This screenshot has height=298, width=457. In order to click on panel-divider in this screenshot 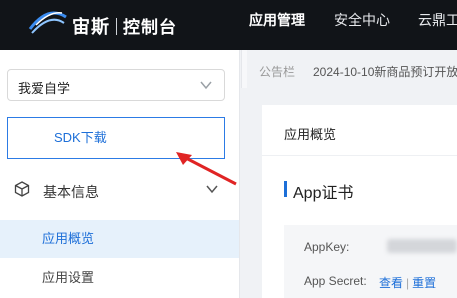, I will do `click(359, 155)`.